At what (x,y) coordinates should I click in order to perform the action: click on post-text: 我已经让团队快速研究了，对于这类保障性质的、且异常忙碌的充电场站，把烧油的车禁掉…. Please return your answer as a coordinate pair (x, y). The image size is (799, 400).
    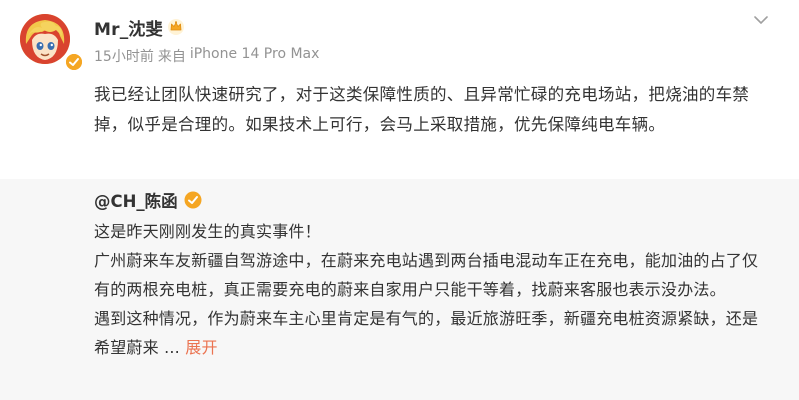
    Looking at the image, I should click on (422, 109).